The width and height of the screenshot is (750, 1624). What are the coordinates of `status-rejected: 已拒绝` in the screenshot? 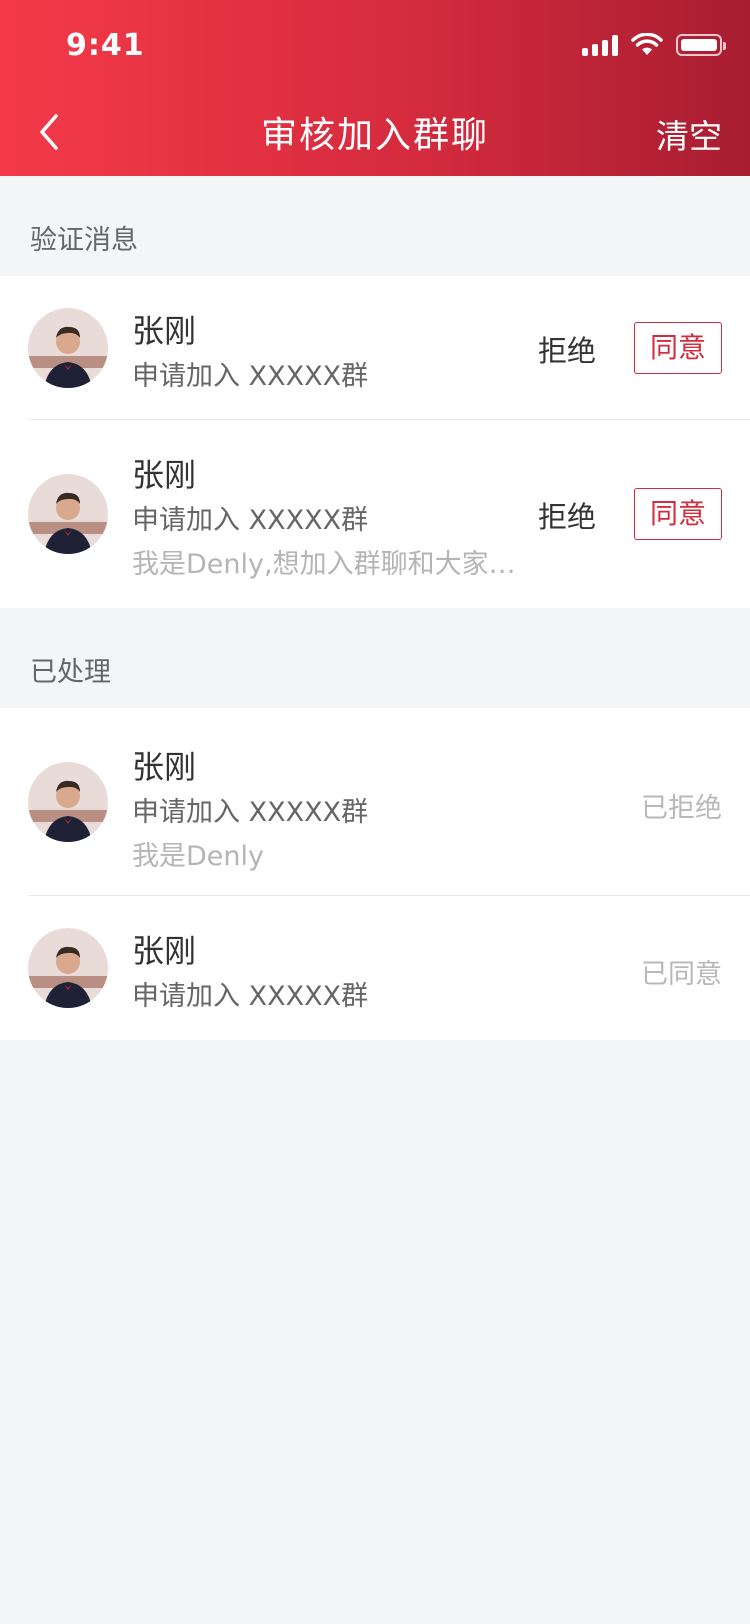 It's located at (681, 808).